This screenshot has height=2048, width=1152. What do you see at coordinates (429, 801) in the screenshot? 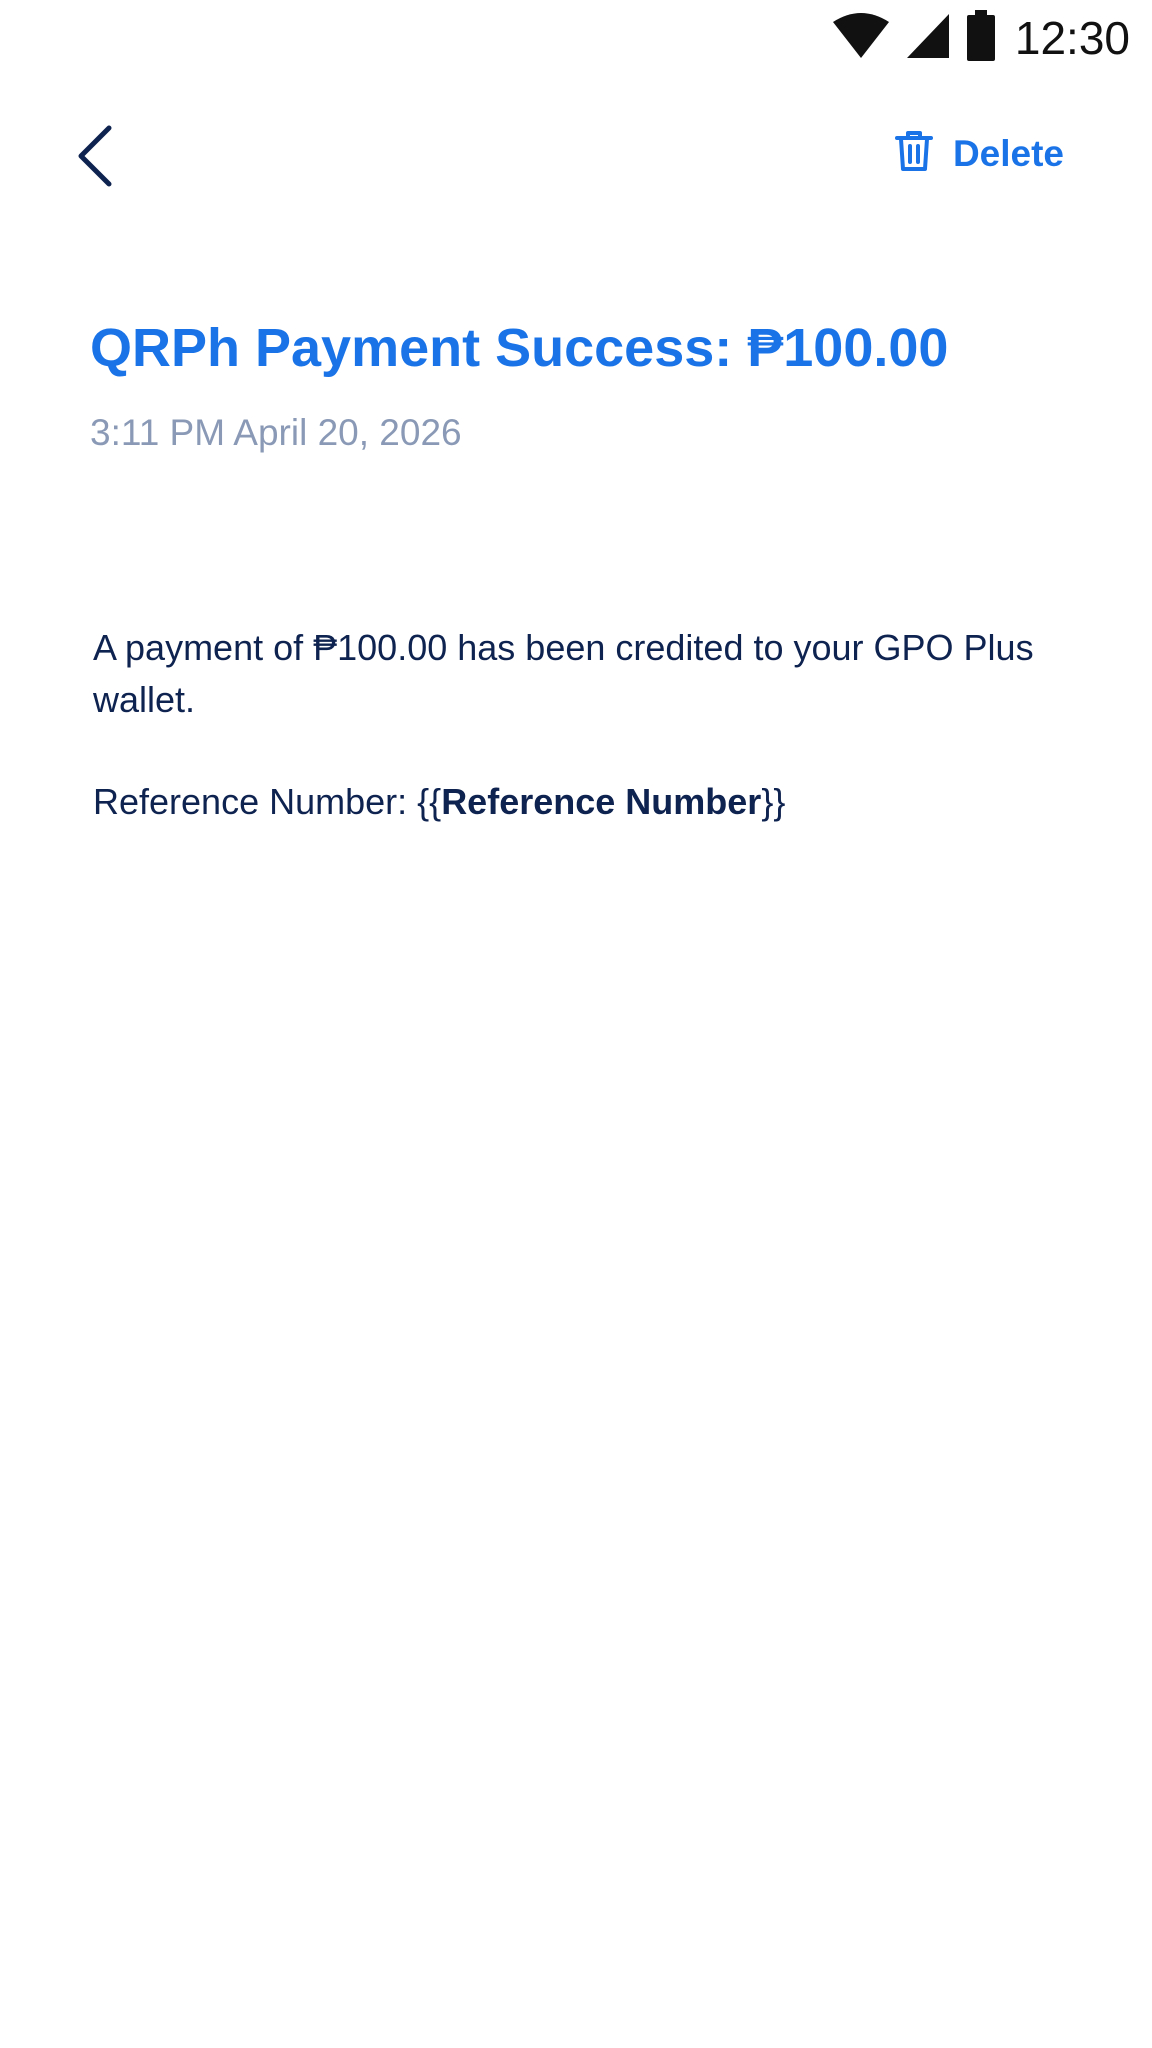
I see `reference-open-braces: {{` at bounding box center [429, 801].